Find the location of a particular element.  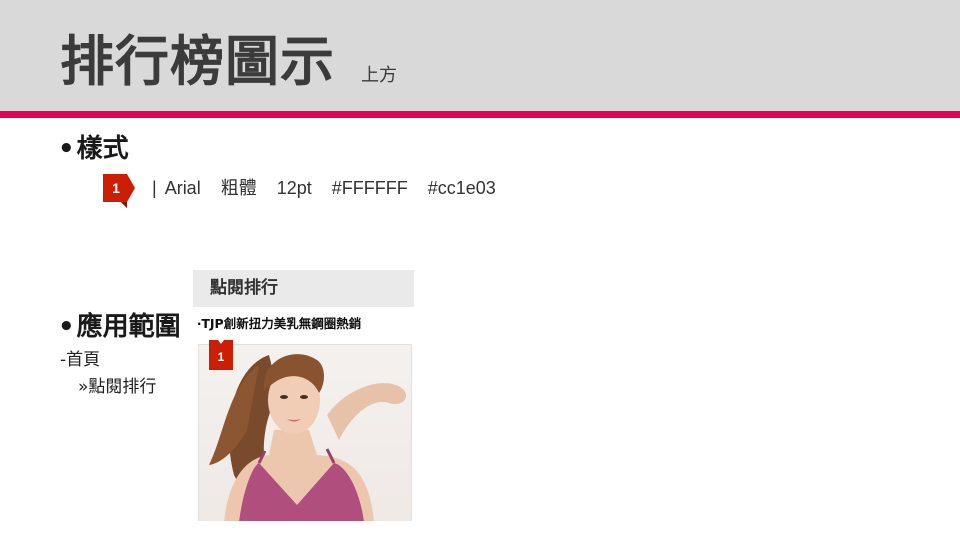

preview-rank-number: 1 is located at coordinates (221, 357).